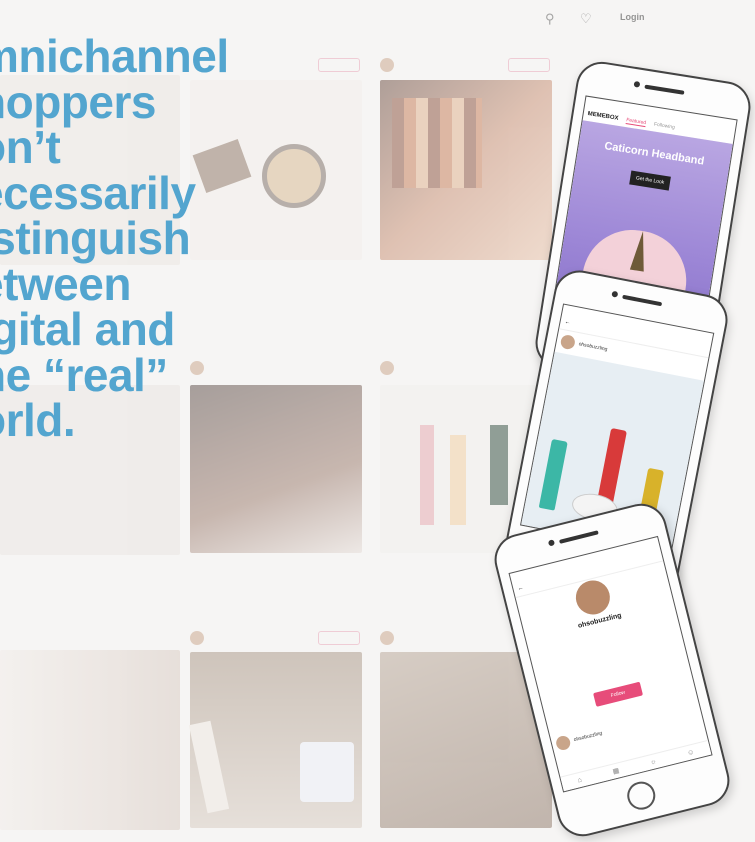 Image resolution: width=755 pixels, height=842 pixels. I want to click on eyeshadow-palette, so click(437, 143).